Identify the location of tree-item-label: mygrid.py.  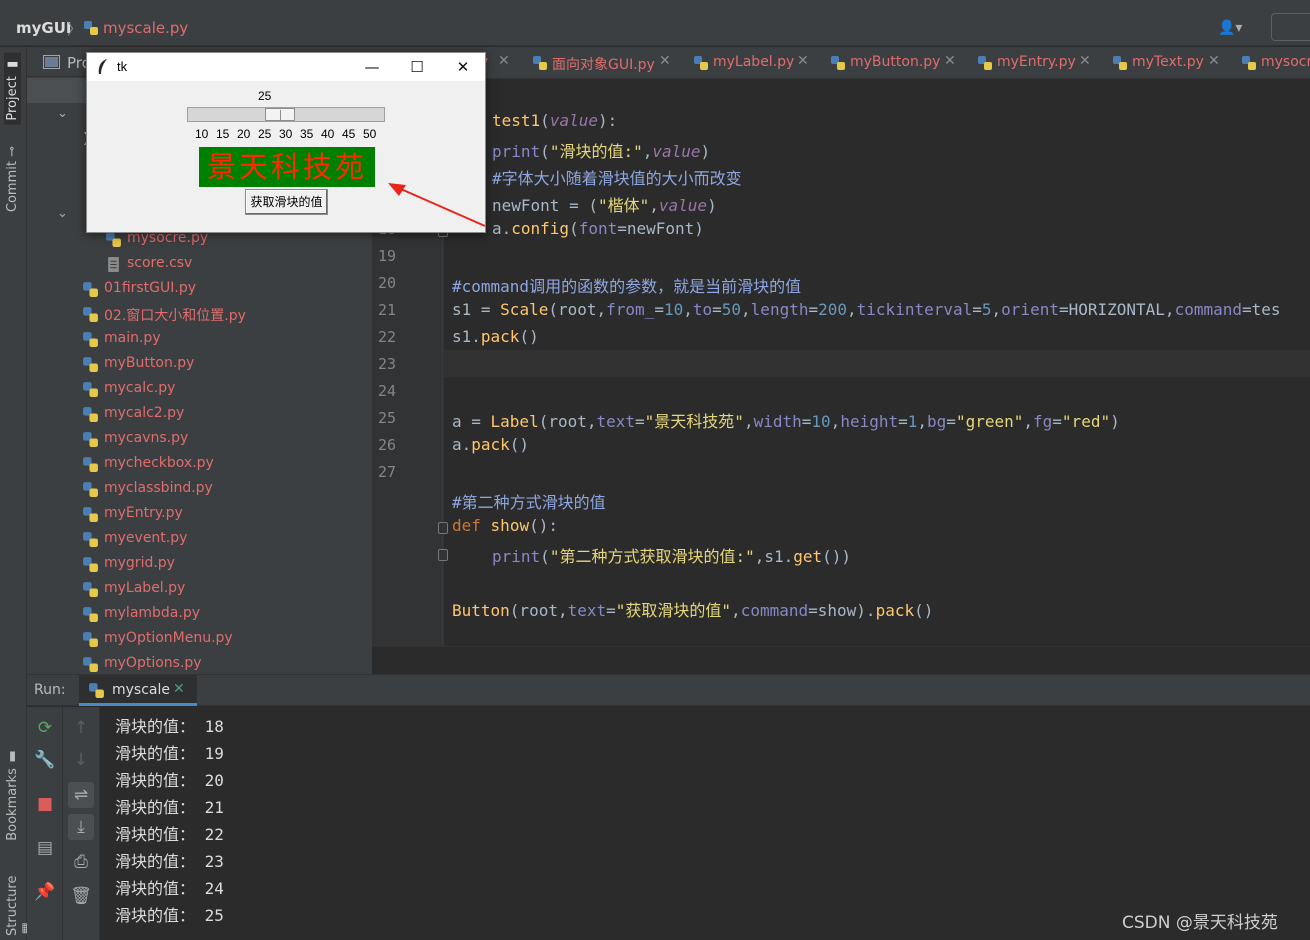
(139, 563).